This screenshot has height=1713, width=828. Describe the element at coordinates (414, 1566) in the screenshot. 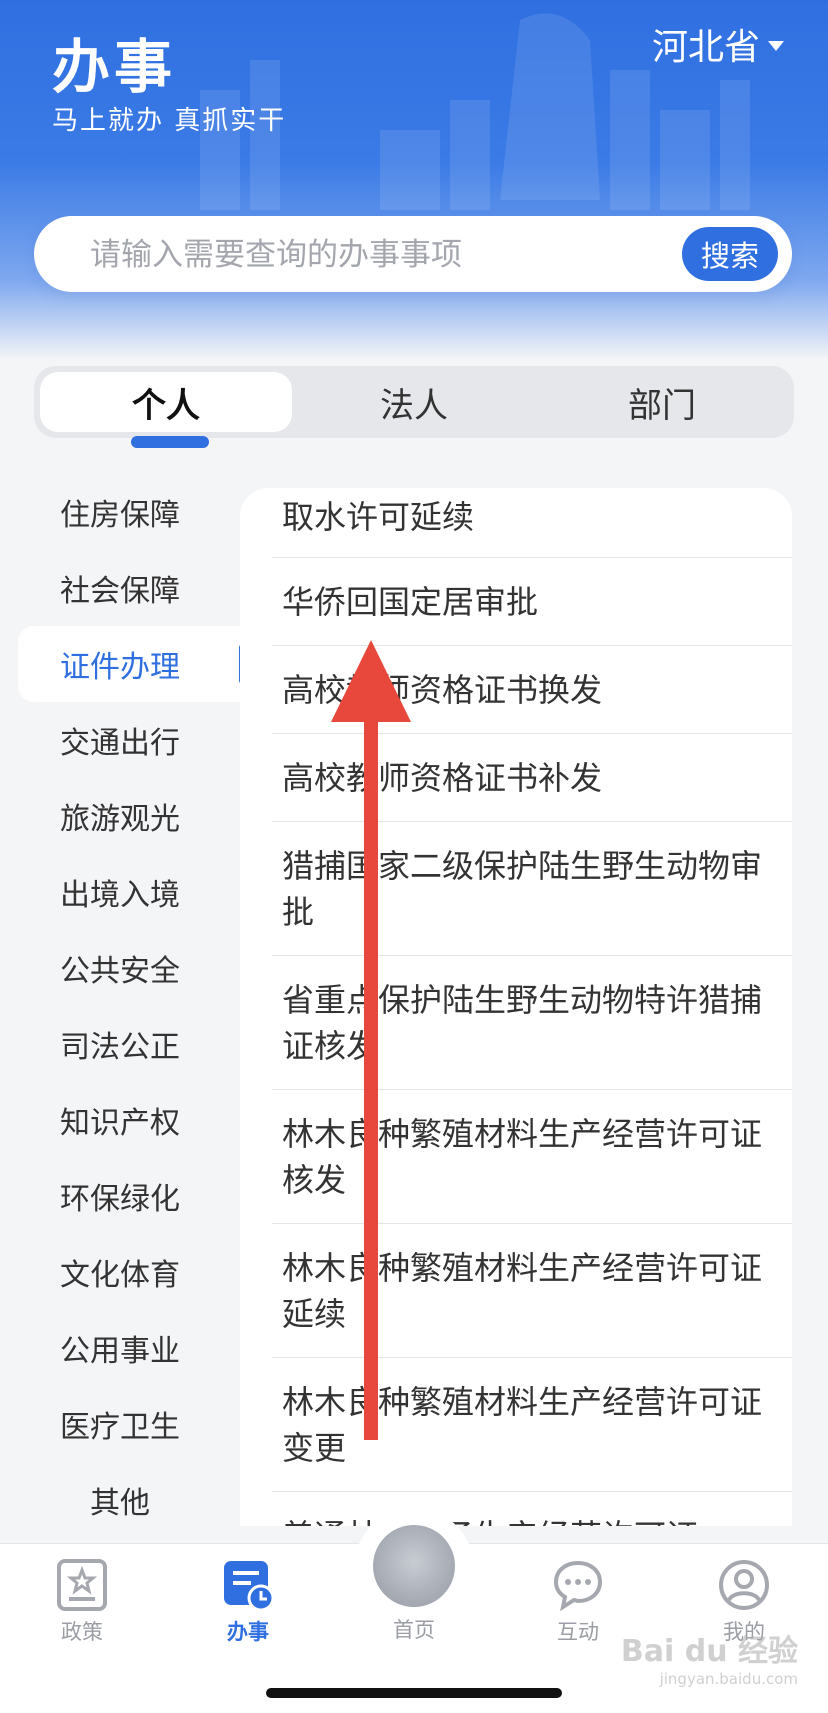

I see `home-emblem-icon` at that location.